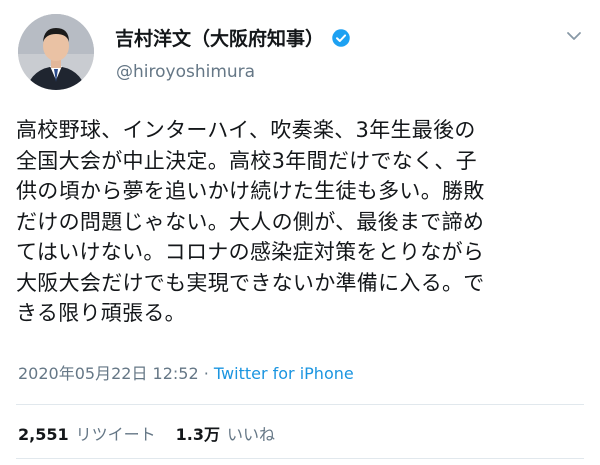 Image resolution: width=600 pixels, height=465 pixels. What do you see at coordinates (250, 252) in the screenshot?
I see `tweet-text-line: てはいけない。コロナの感染症対策をとりながら` at bounding box center [250, 252].